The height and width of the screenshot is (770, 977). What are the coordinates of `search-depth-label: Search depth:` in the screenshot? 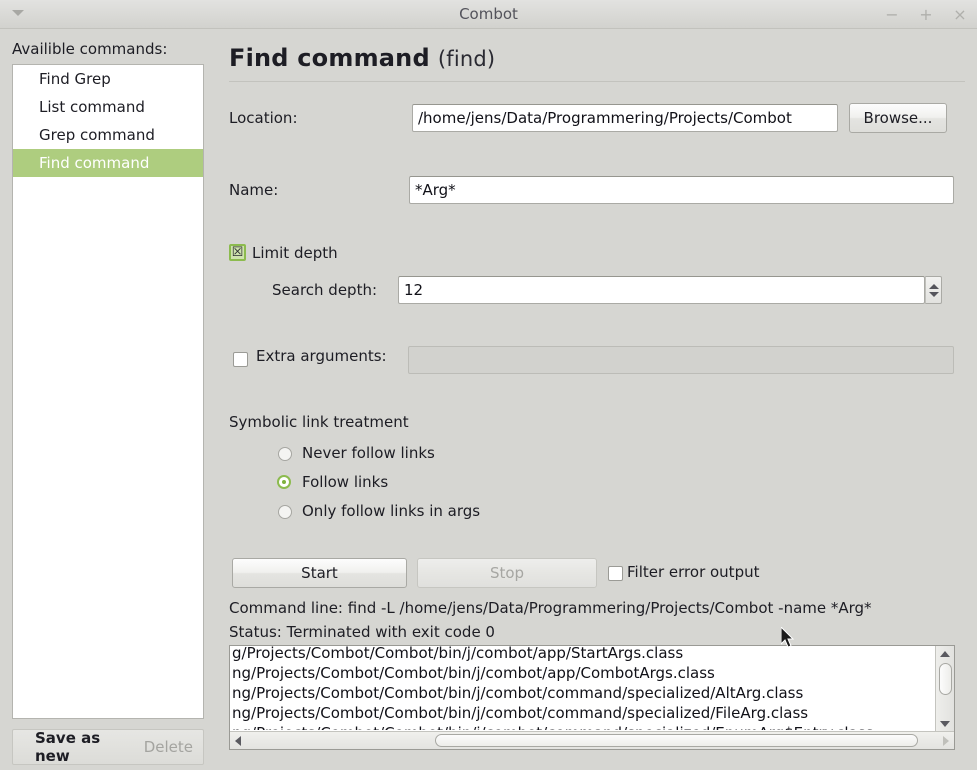 It's located at (325, 290).